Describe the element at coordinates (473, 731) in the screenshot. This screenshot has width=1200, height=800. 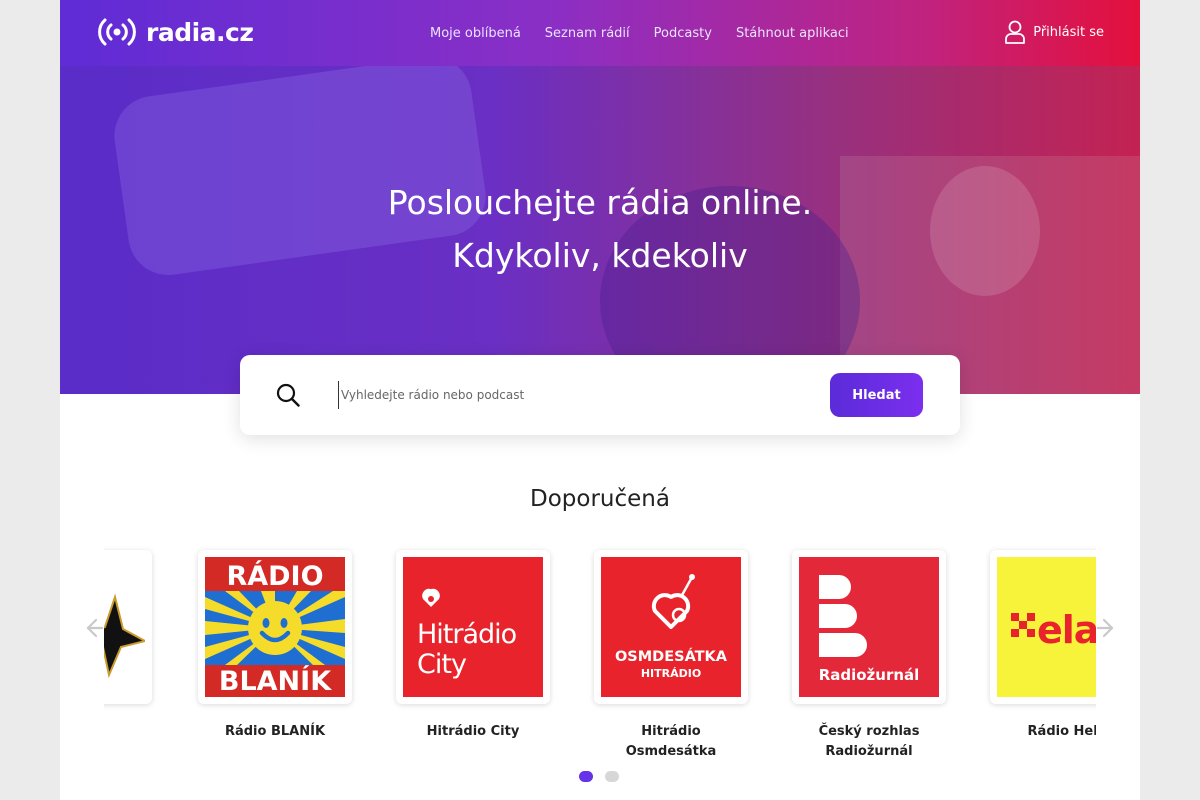
I see `station-name: Hitrádio City` at that location.